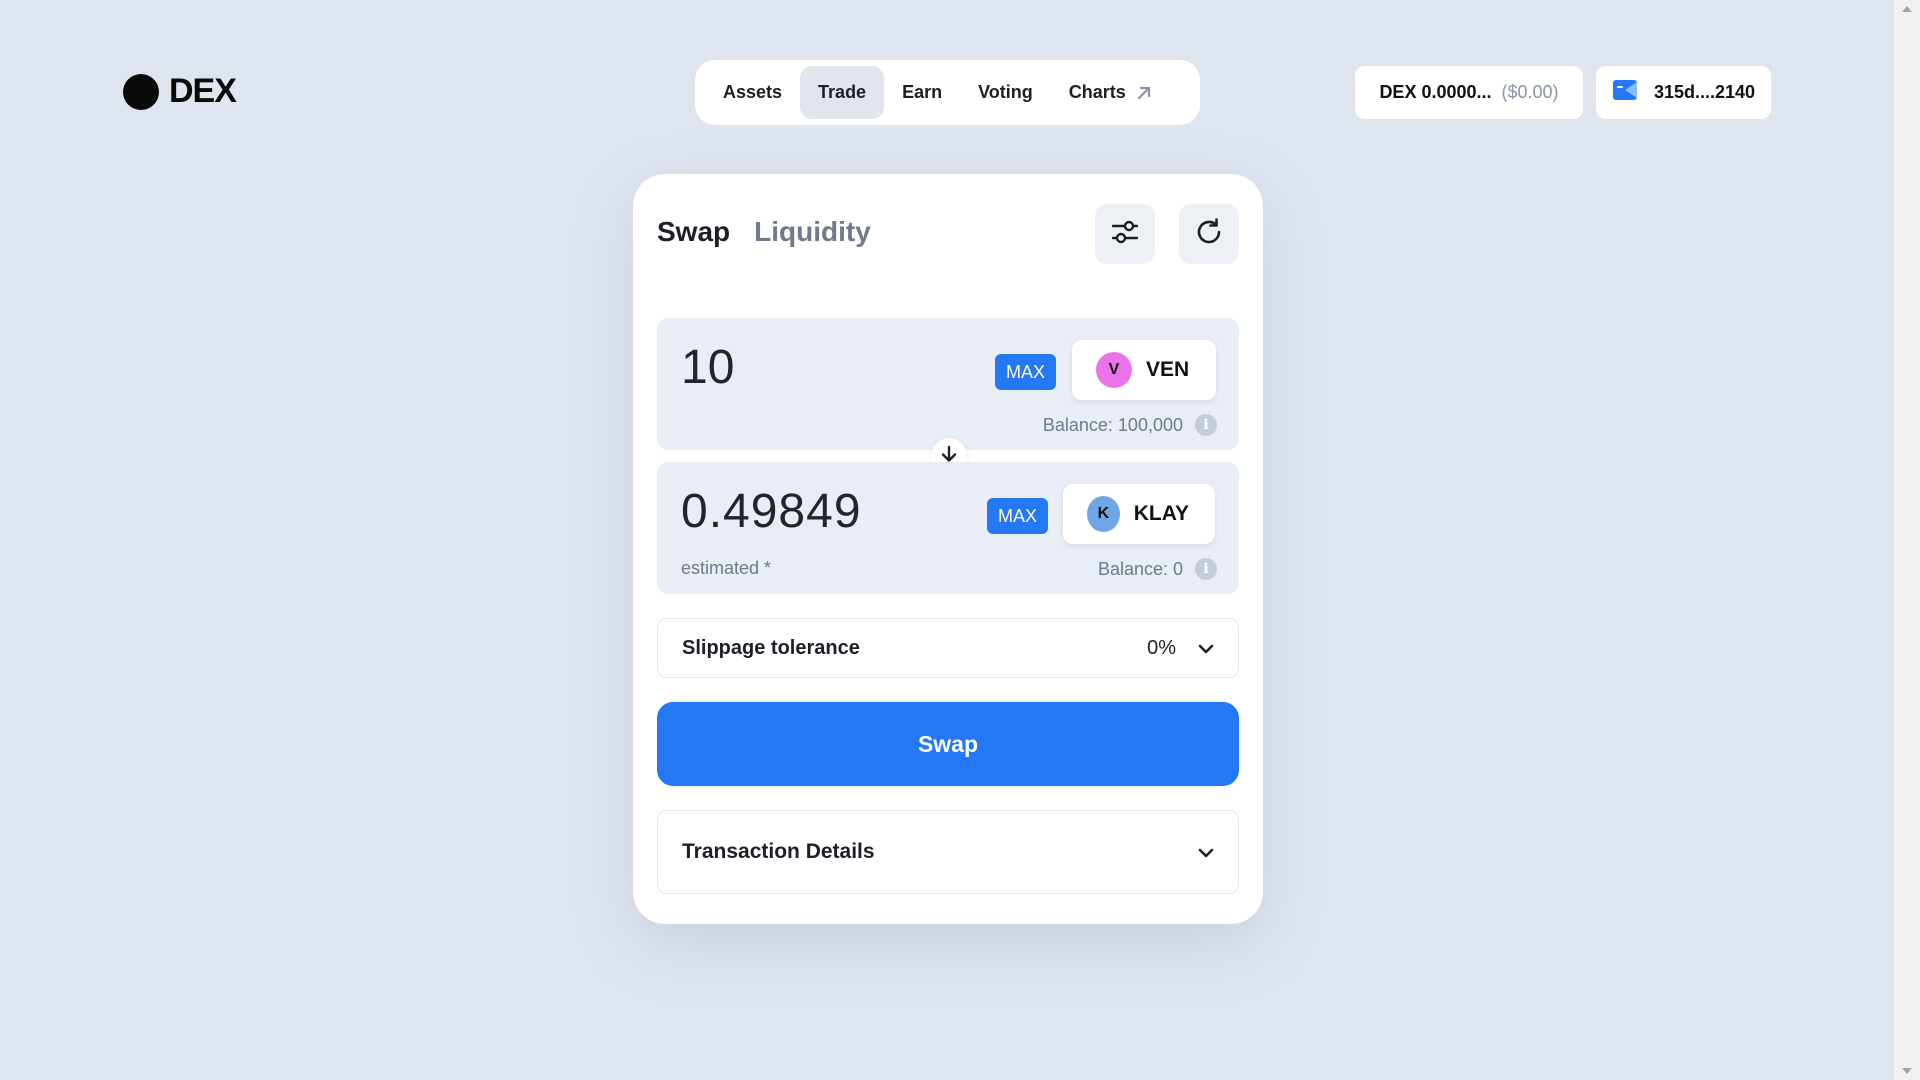  I want to click on sliders-icon, so click(1125, 234).